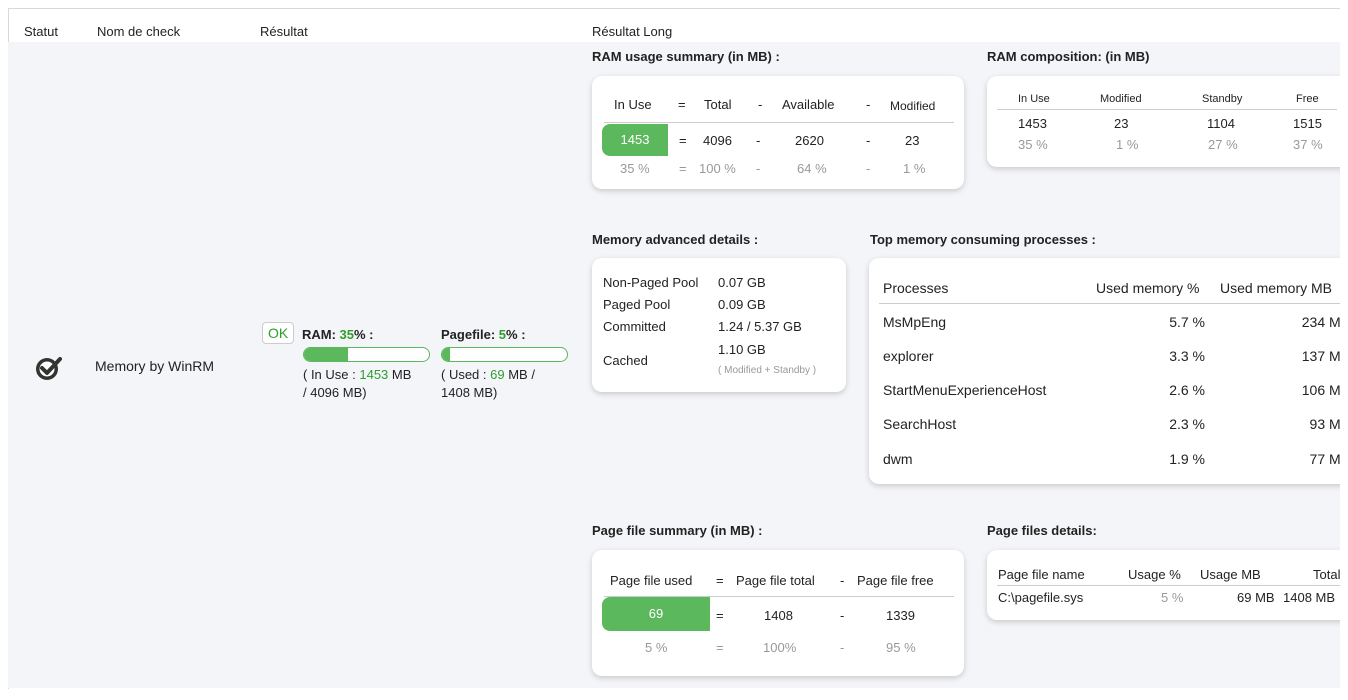 The height and width of the screenshot is (700, 1348). What do you see at coordinates (717, 168) in the screenshot?
I see `ram-summary-p-total: 100 %` at bounding box center [717, 168].